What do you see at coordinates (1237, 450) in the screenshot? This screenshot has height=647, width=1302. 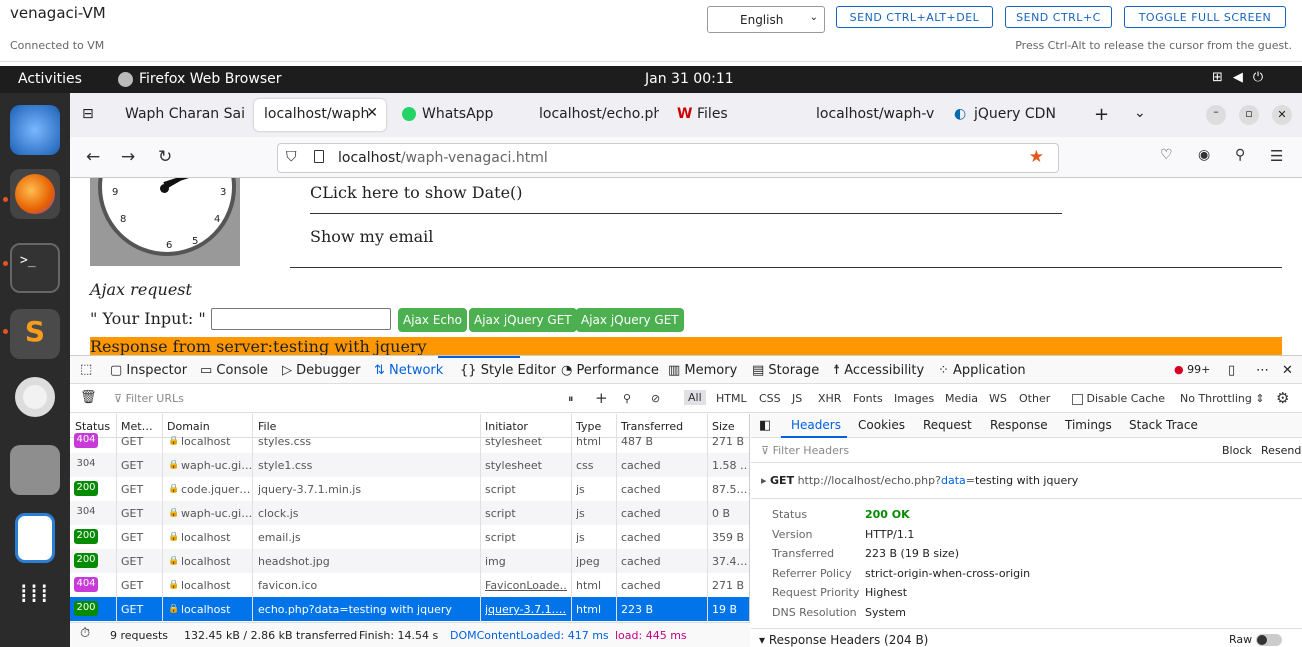 I see `block-button: Block` at bounding box center [1237, 450].